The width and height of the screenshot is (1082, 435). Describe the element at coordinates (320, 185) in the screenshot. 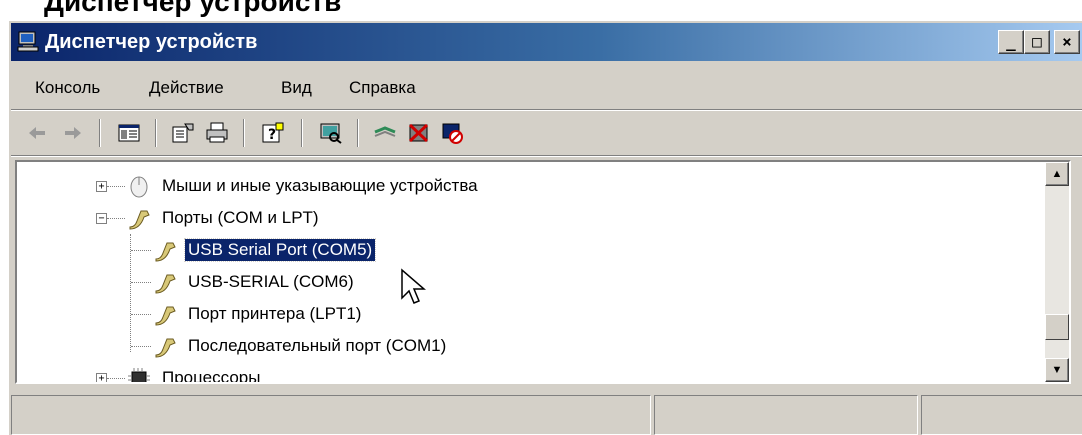

I see `tree-item-label: Мыши и иные указывающие устройства` at that location.